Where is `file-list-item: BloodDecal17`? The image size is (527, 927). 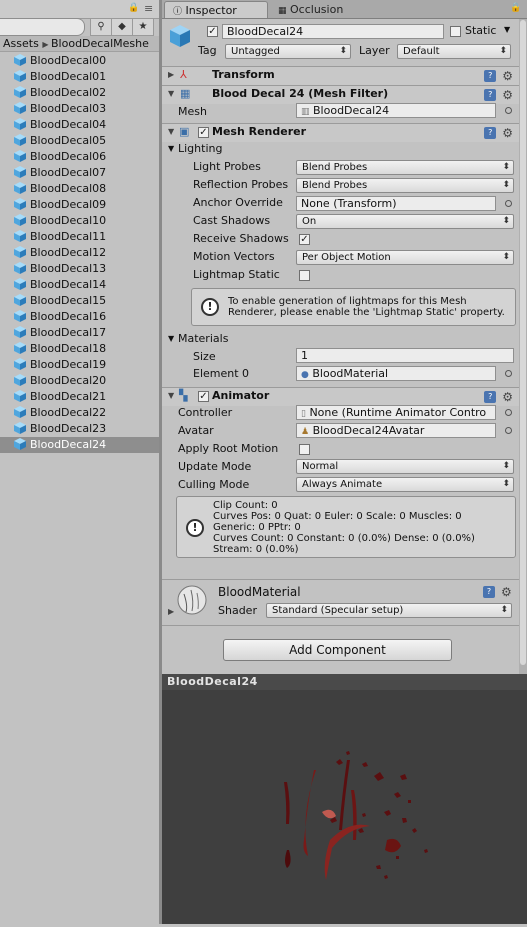 file-list-item: BloodDecal17 is located at coordinates (79, 333).